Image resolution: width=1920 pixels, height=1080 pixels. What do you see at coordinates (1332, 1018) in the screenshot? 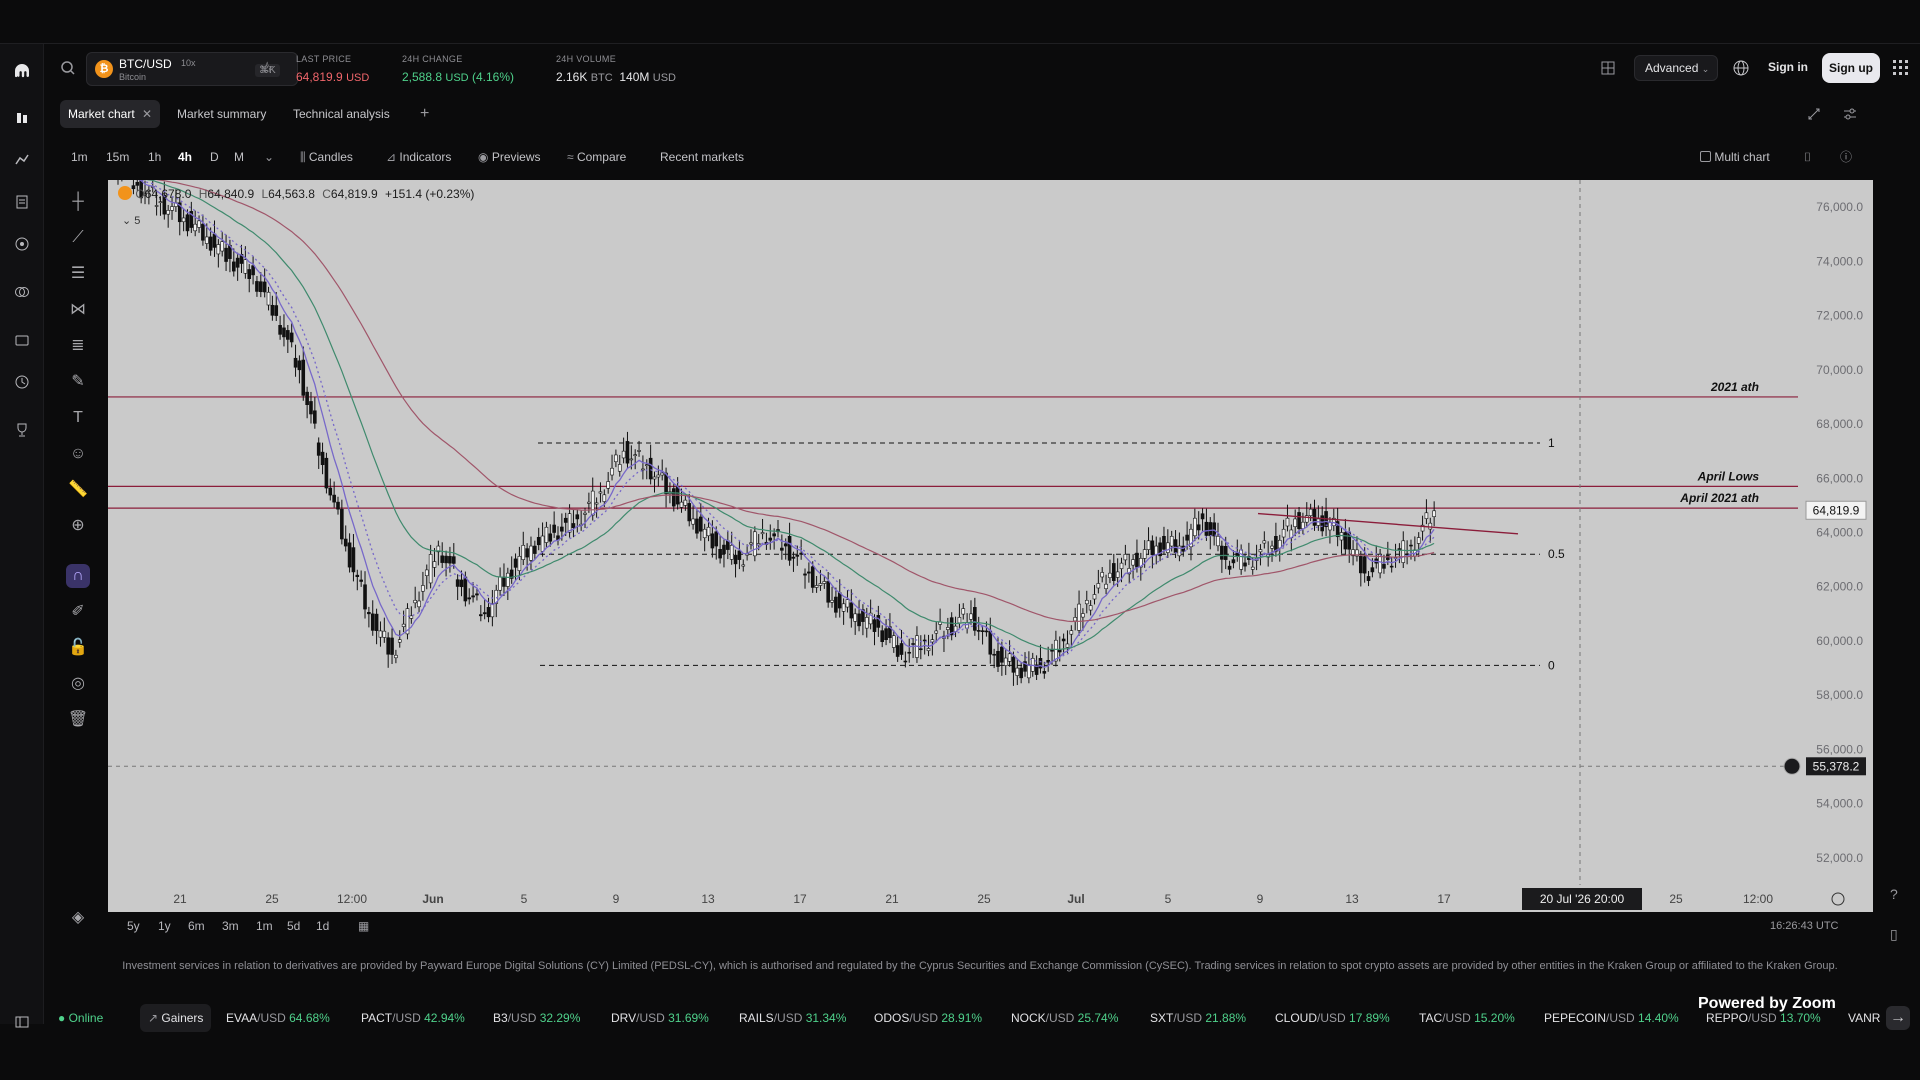
I see `ticker-item: CLOUD/USD 17.89%` at bounding box center [1332, 1018].